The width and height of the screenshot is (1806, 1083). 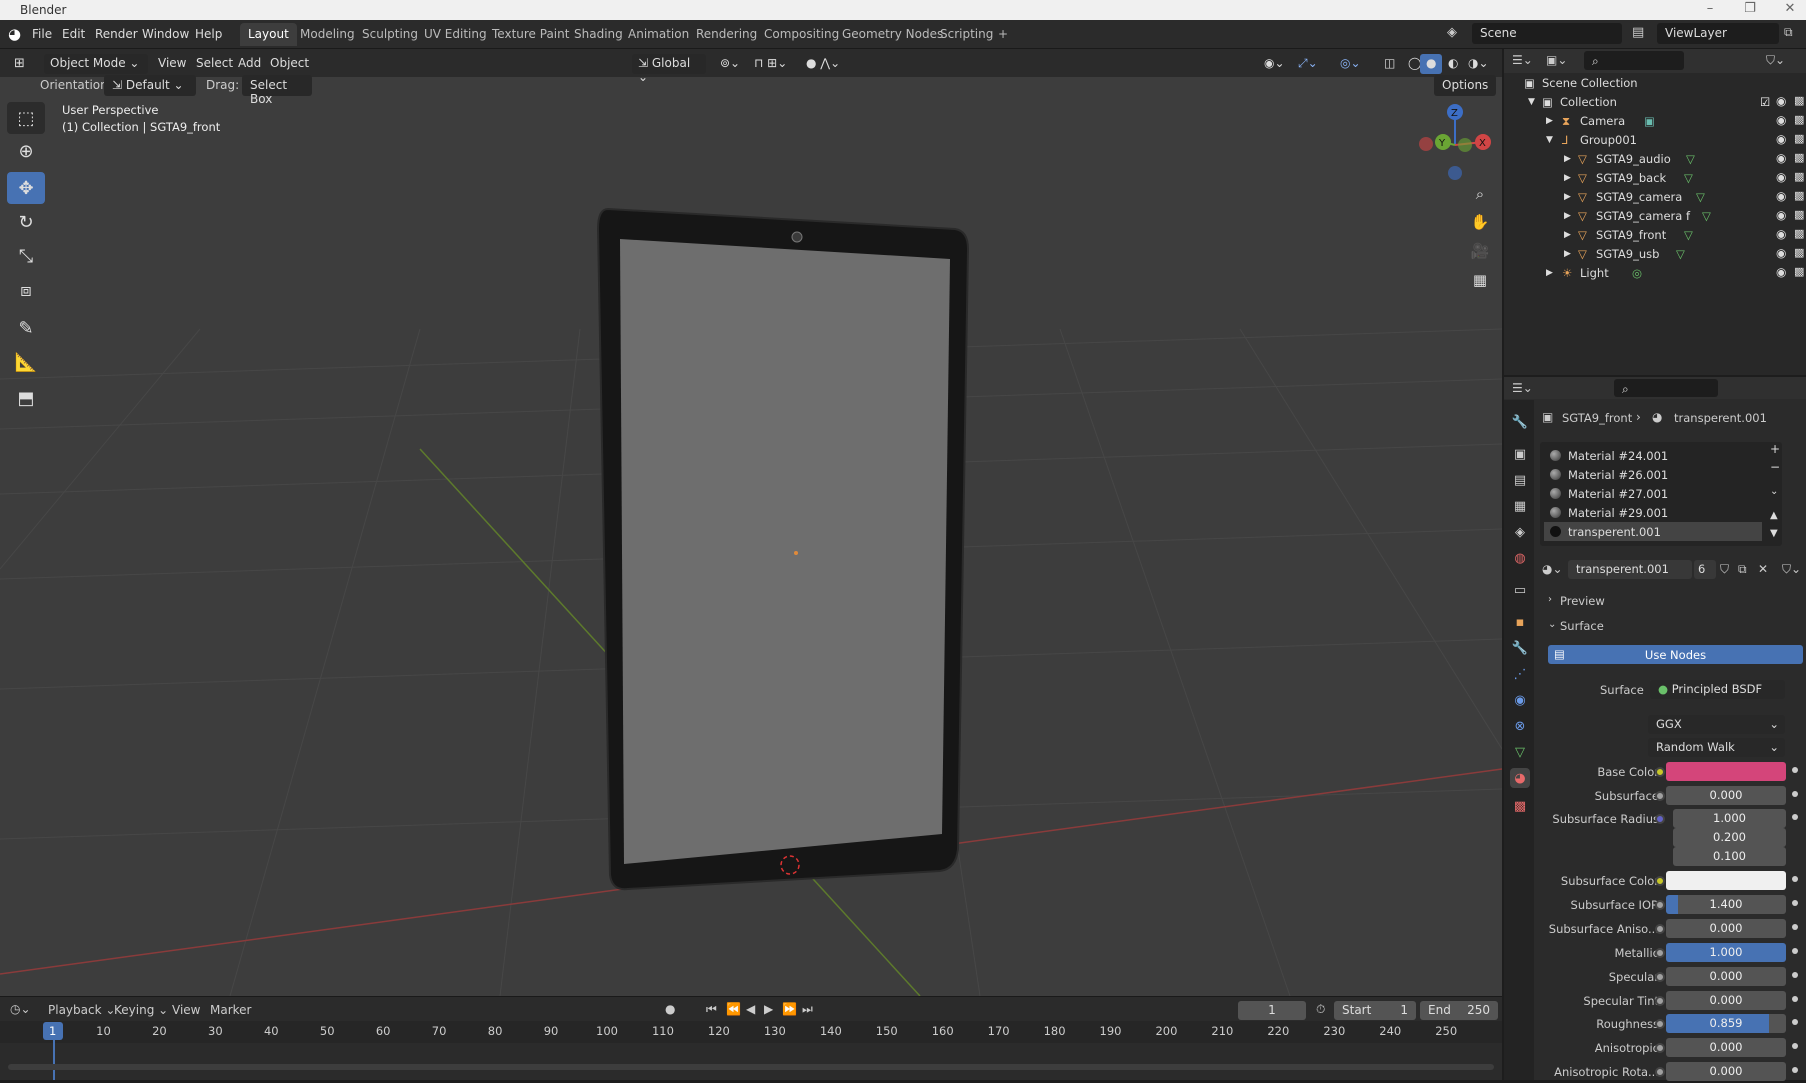 What do you see at coordinates (1775, 449) in the screenshot?
I see `add-slot-button: +` at bounding box center [1775, 449].